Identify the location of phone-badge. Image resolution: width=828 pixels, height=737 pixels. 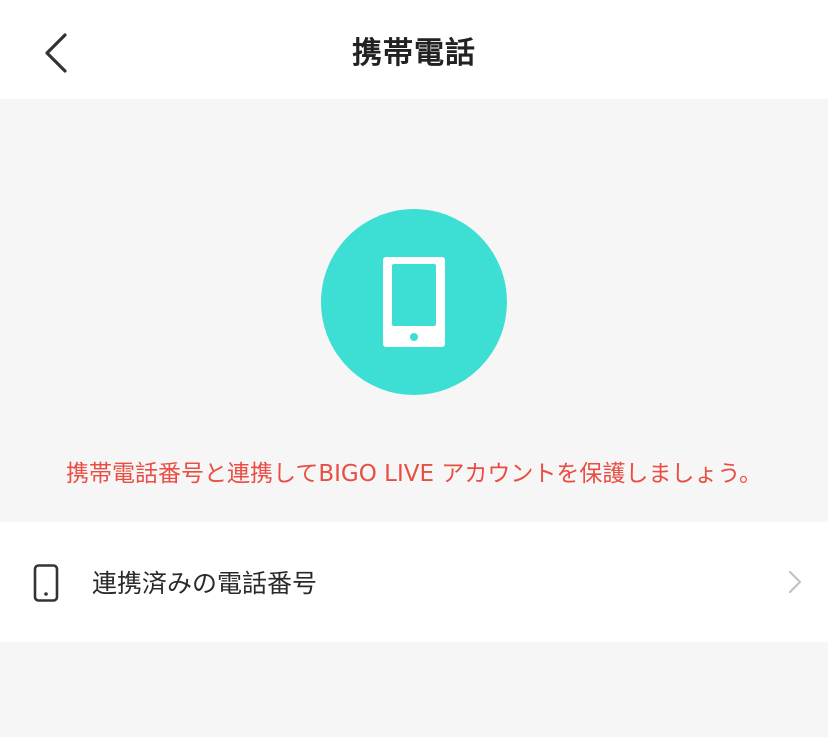
(414, 302).